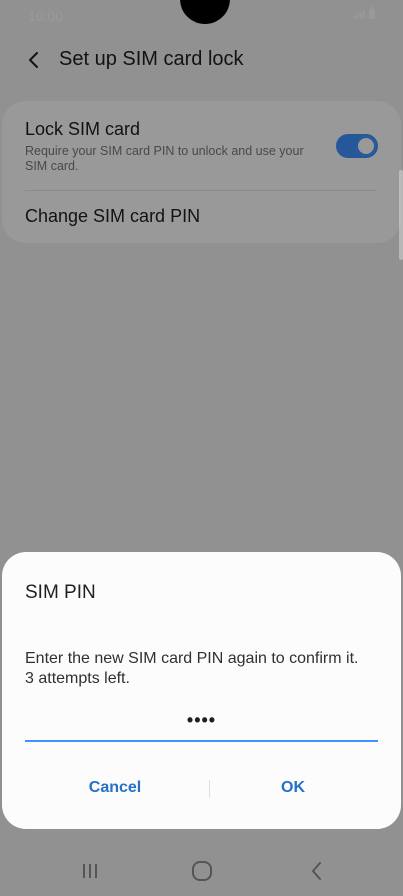  Describe the element at coordinates (401, 215) in the screenshot. I see `scroll-indicator` at that location.